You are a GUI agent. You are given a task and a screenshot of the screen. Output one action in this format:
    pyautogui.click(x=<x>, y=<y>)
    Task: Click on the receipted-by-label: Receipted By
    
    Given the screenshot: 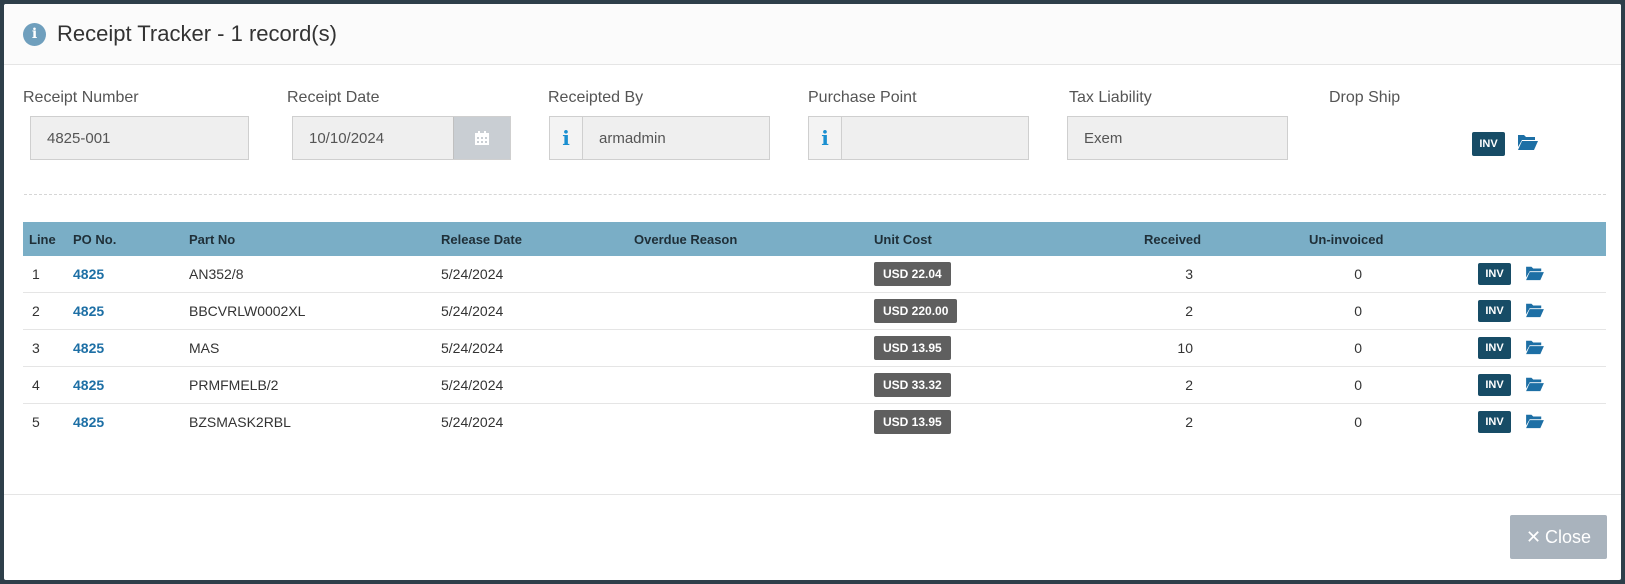 What is the action you would take?
    pyautogui.click(x=596, y=97)
    